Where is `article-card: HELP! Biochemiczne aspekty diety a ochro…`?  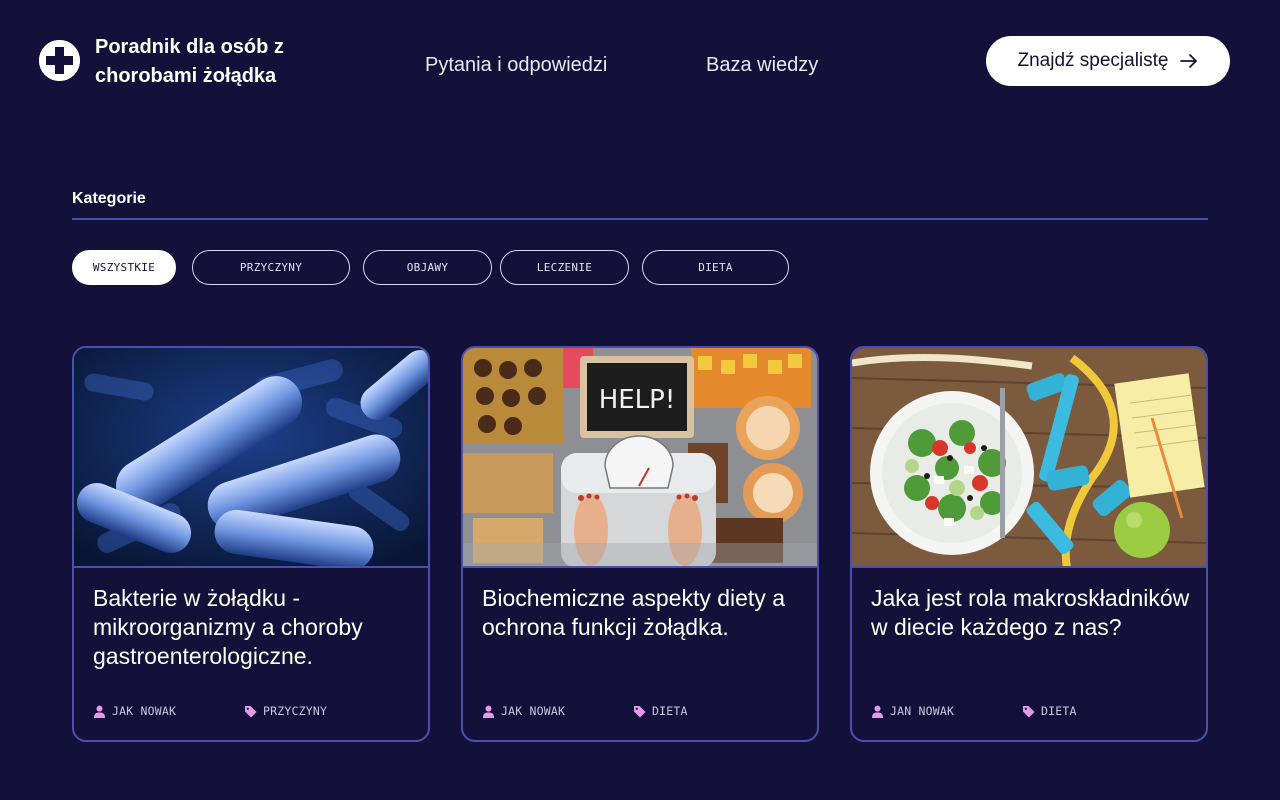
article-card: HELP! Biochemiczne aspekty diety a ochro… is located at coordinates (640, 544).